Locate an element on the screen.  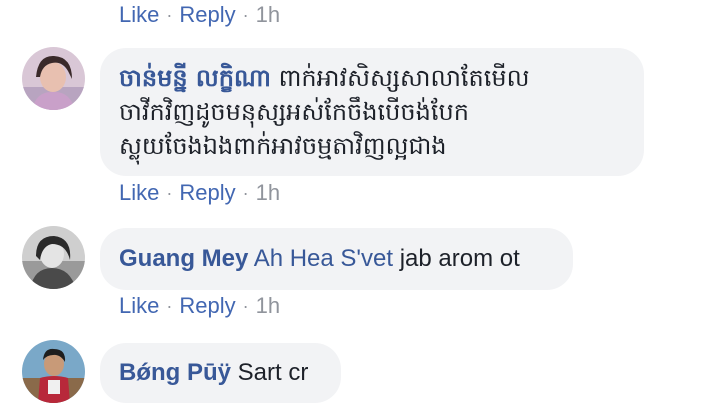
comment-author: Guang Mey is located at coordinates (183, 258).